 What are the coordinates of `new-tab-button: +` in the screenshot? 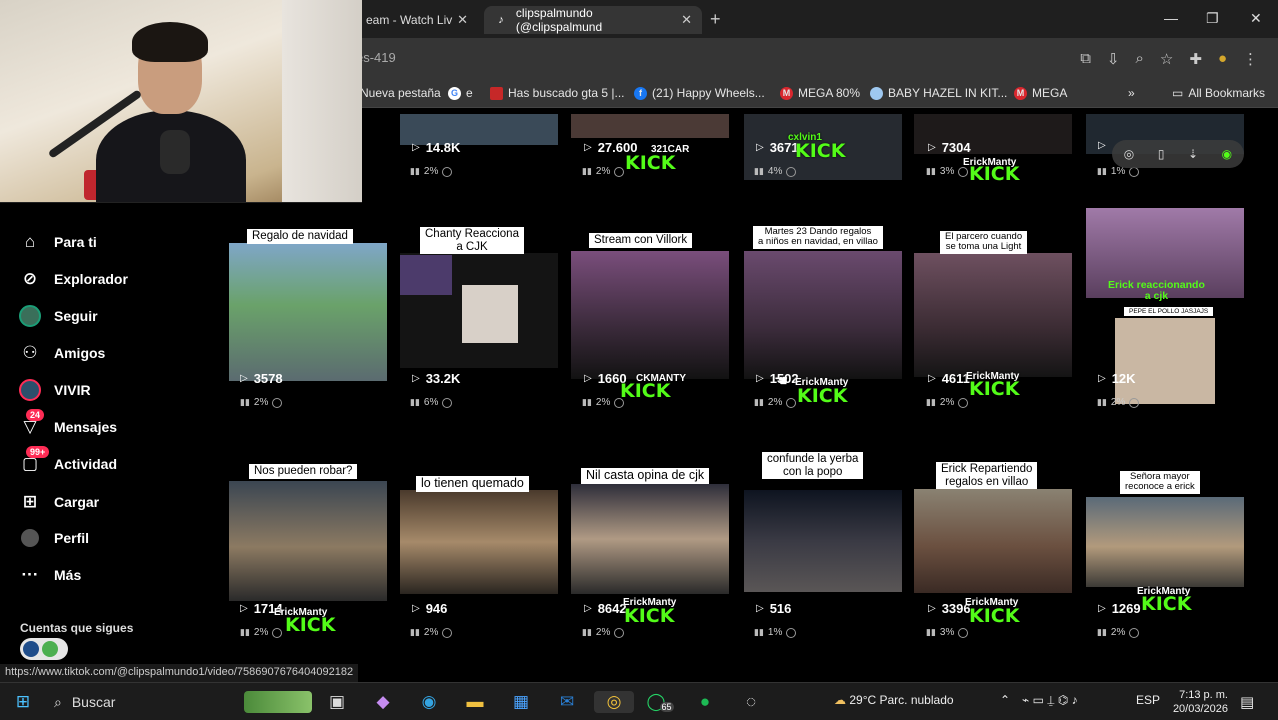 It's located at (715, 19).